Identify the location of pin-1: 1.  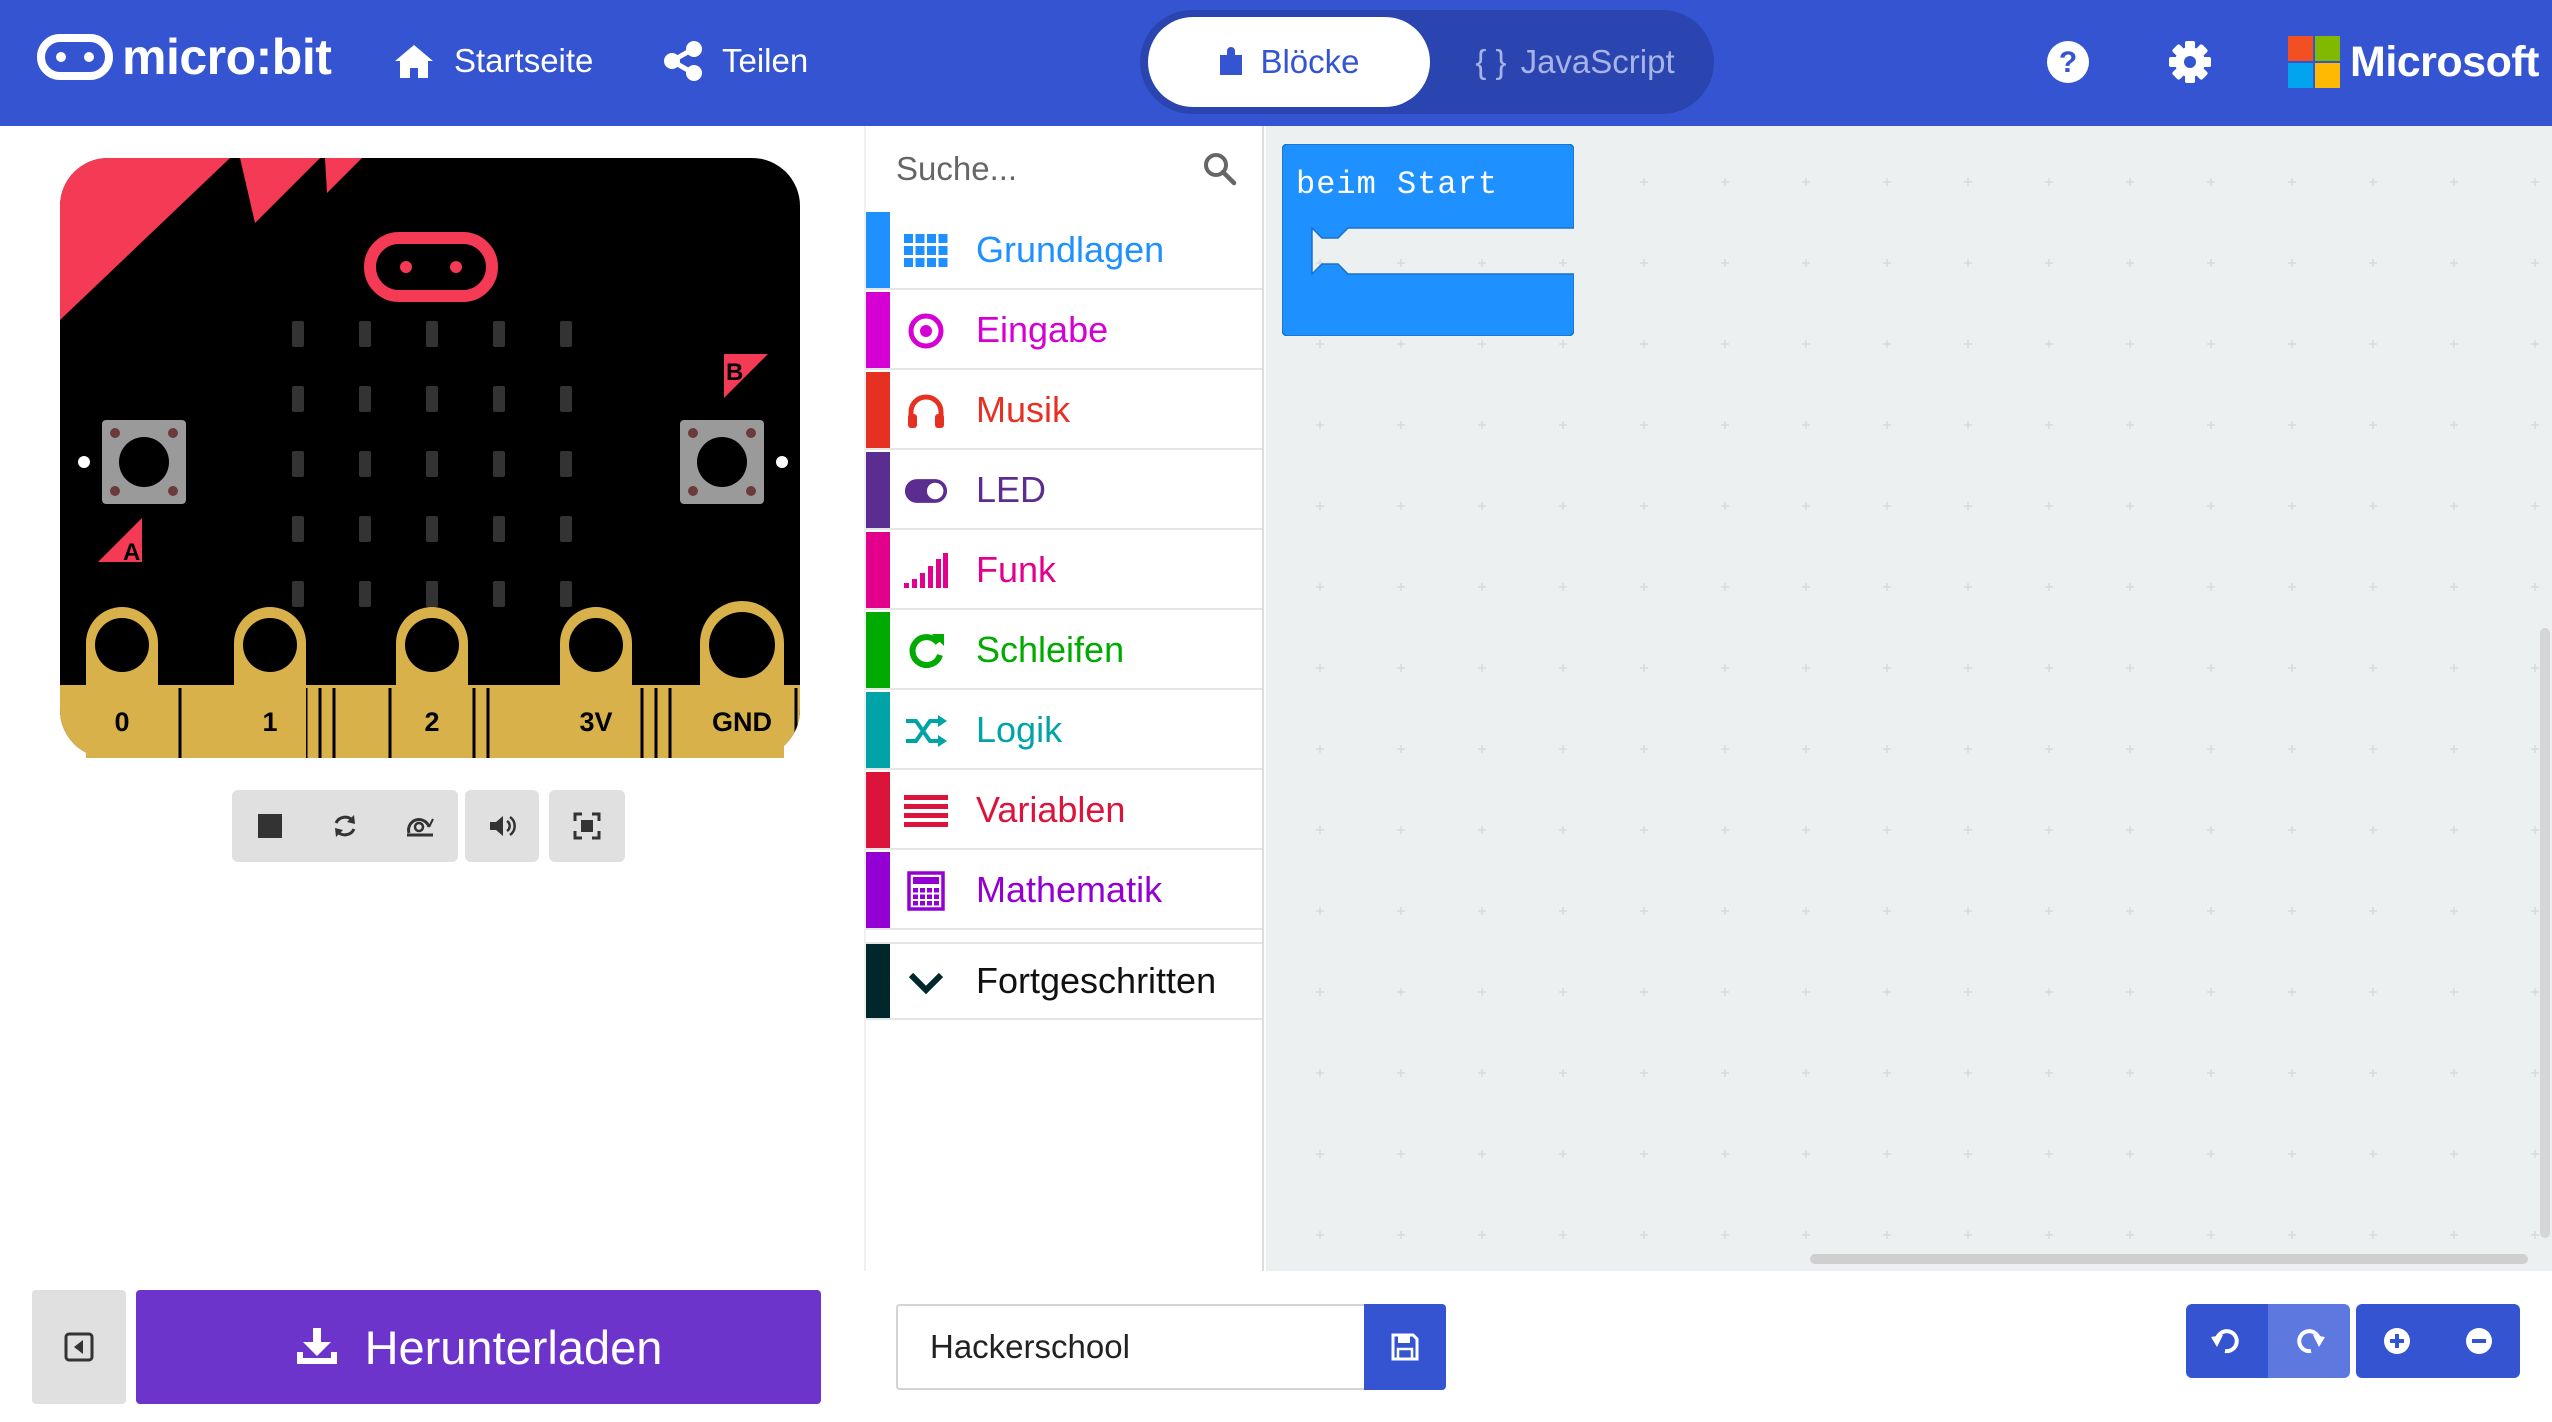
(270, 682).